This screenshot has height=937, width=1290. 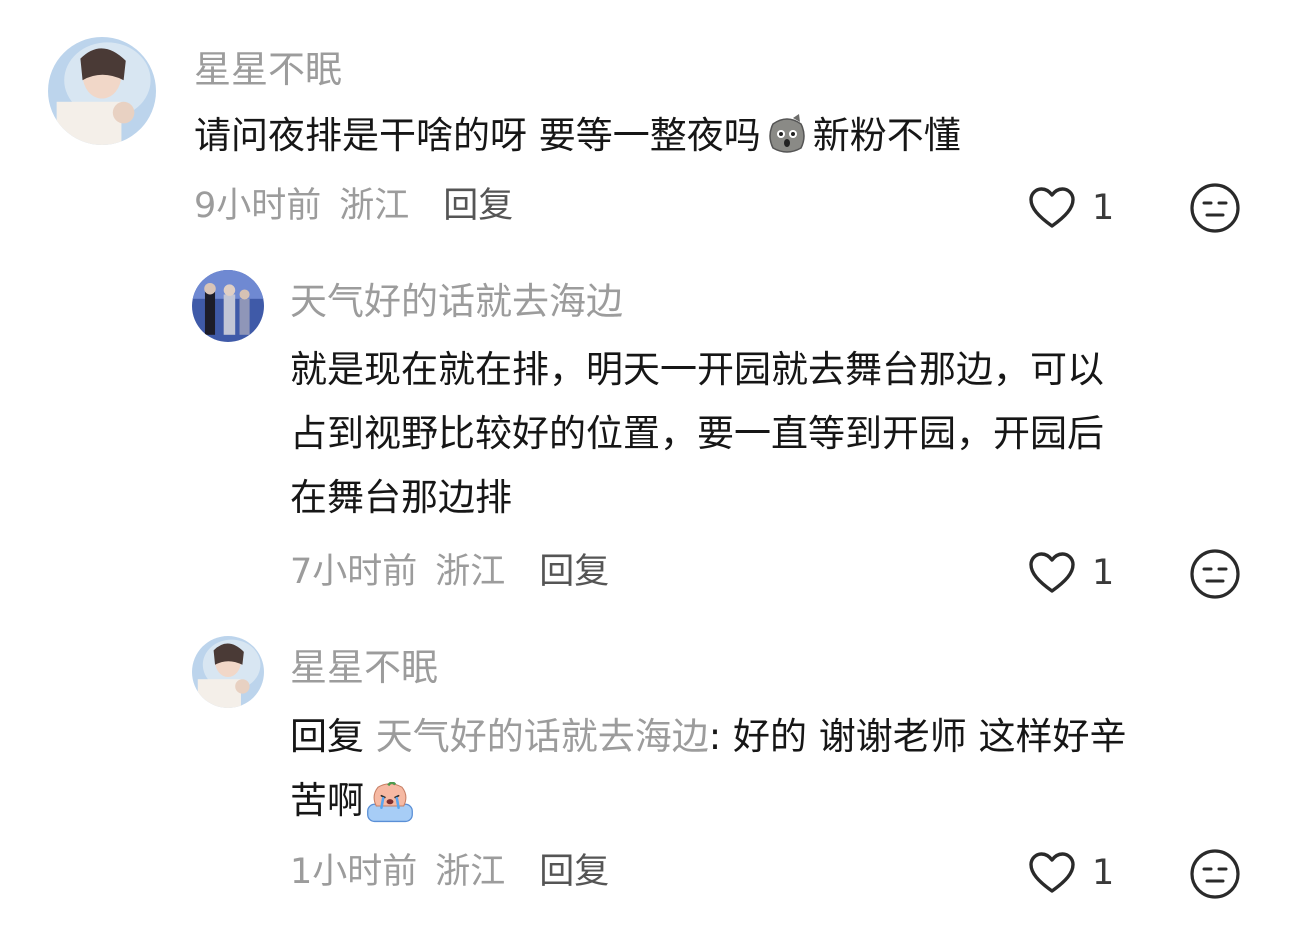 I want to click on comment-username: 天气好的话就去海边, so click(x=456, y=302).